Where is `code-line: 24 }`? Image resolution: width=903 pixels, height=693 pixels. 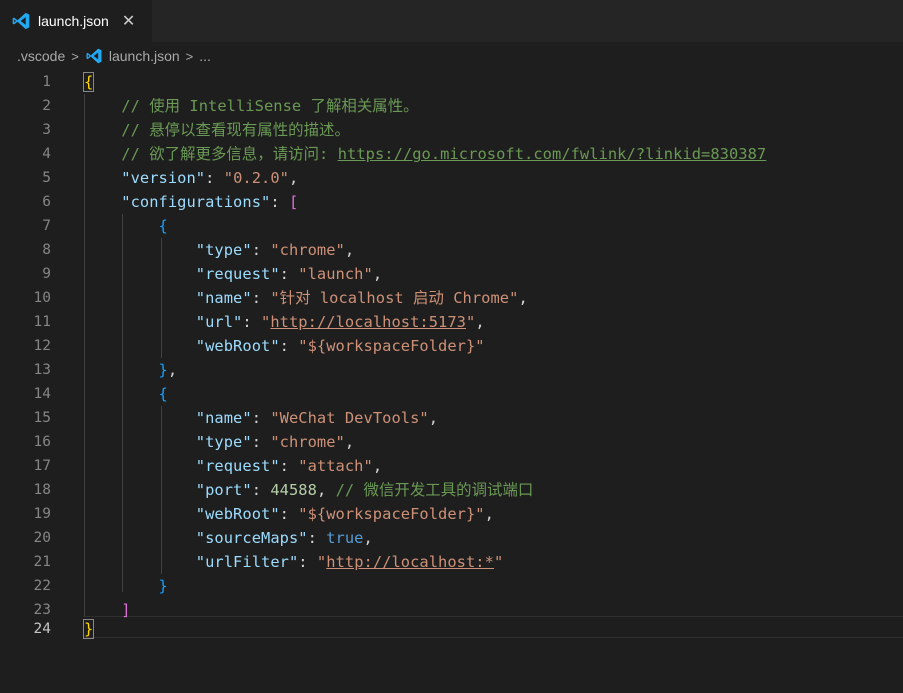
code-line: 24 } is located at coordinates (451, 629).